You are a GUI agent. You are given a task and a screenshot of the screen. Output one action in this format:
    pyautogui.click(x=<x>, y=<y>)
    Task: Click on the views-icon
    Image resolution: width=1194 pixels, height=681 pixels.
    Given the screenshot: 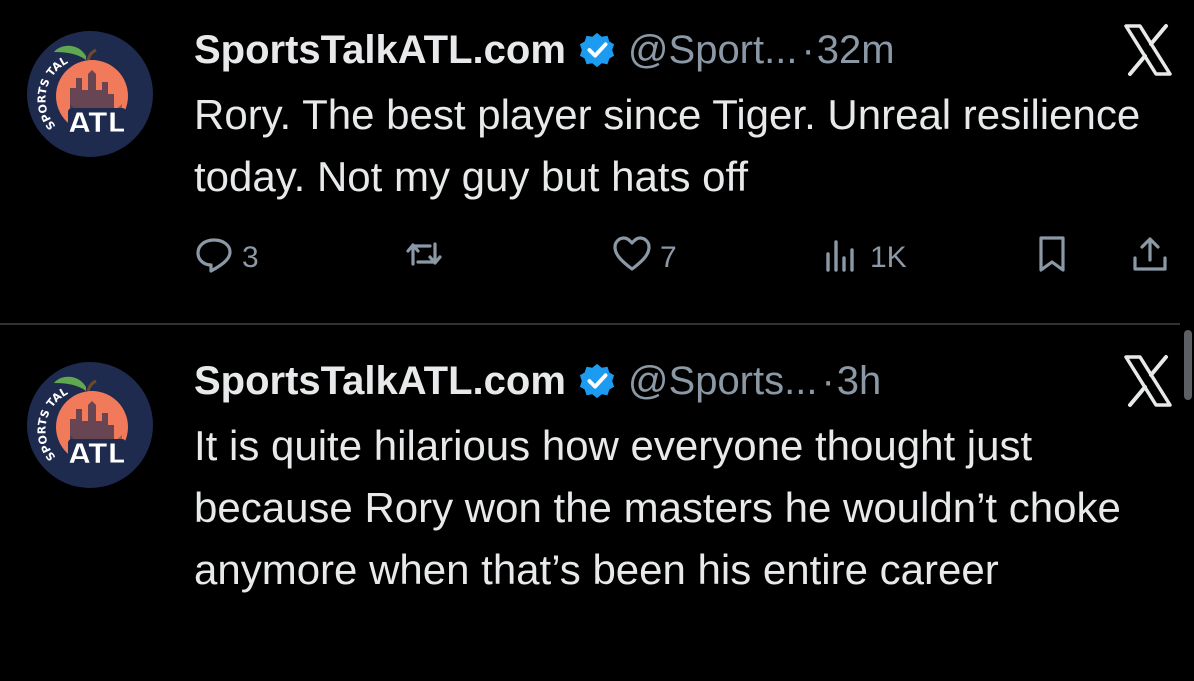 What is the action you would take?
    pyautogui.click(x=842, y=258)
    